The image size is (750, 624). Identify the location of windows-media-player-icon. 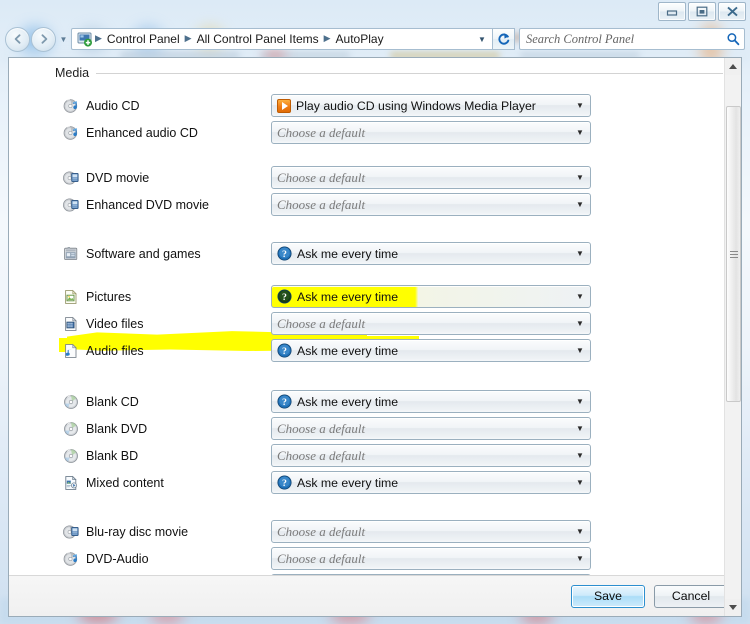
(284, 105).